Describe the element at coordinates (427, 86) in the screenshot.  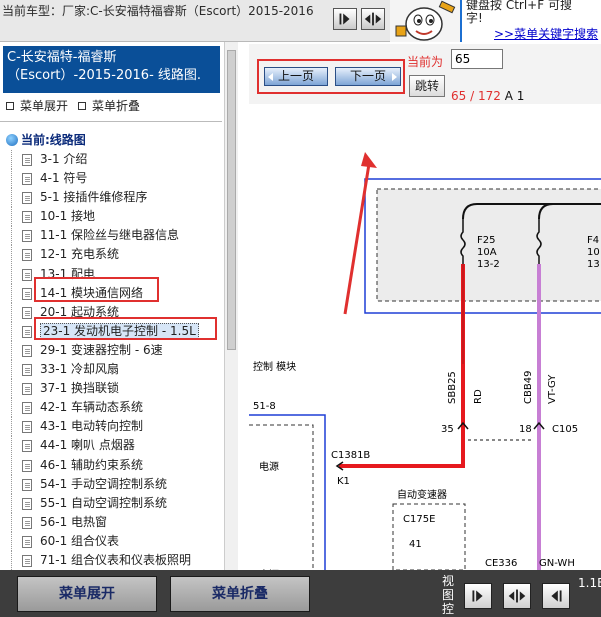
I see `jump-button: 跳转` at that location.